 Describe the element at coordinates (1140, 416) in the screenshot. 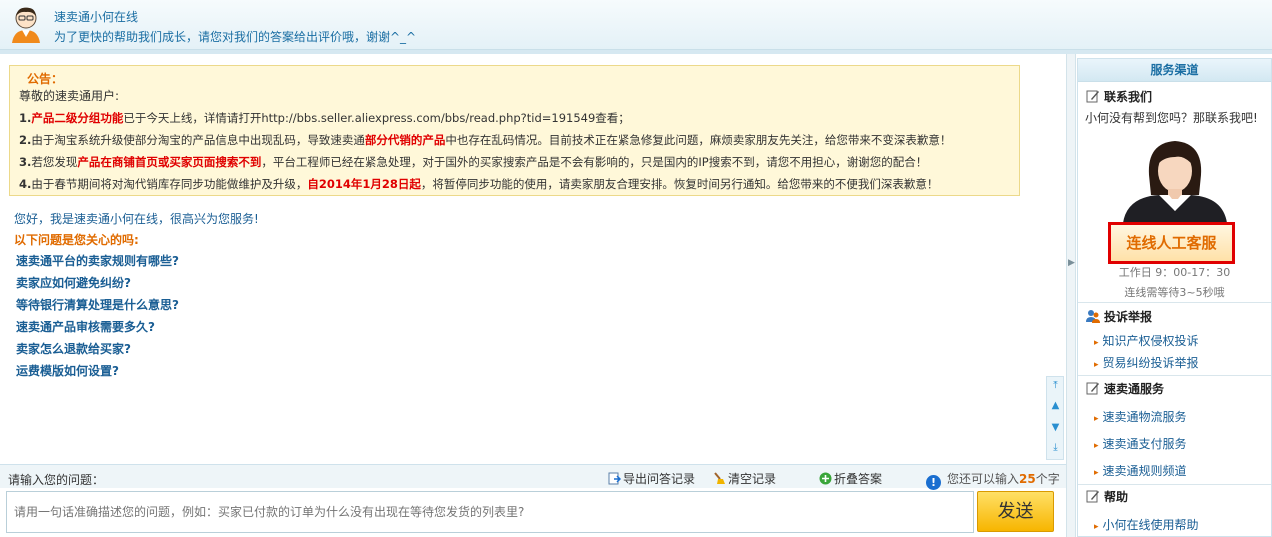

I see `logistics-link: ▸ 速卖通物流服务` at that location.